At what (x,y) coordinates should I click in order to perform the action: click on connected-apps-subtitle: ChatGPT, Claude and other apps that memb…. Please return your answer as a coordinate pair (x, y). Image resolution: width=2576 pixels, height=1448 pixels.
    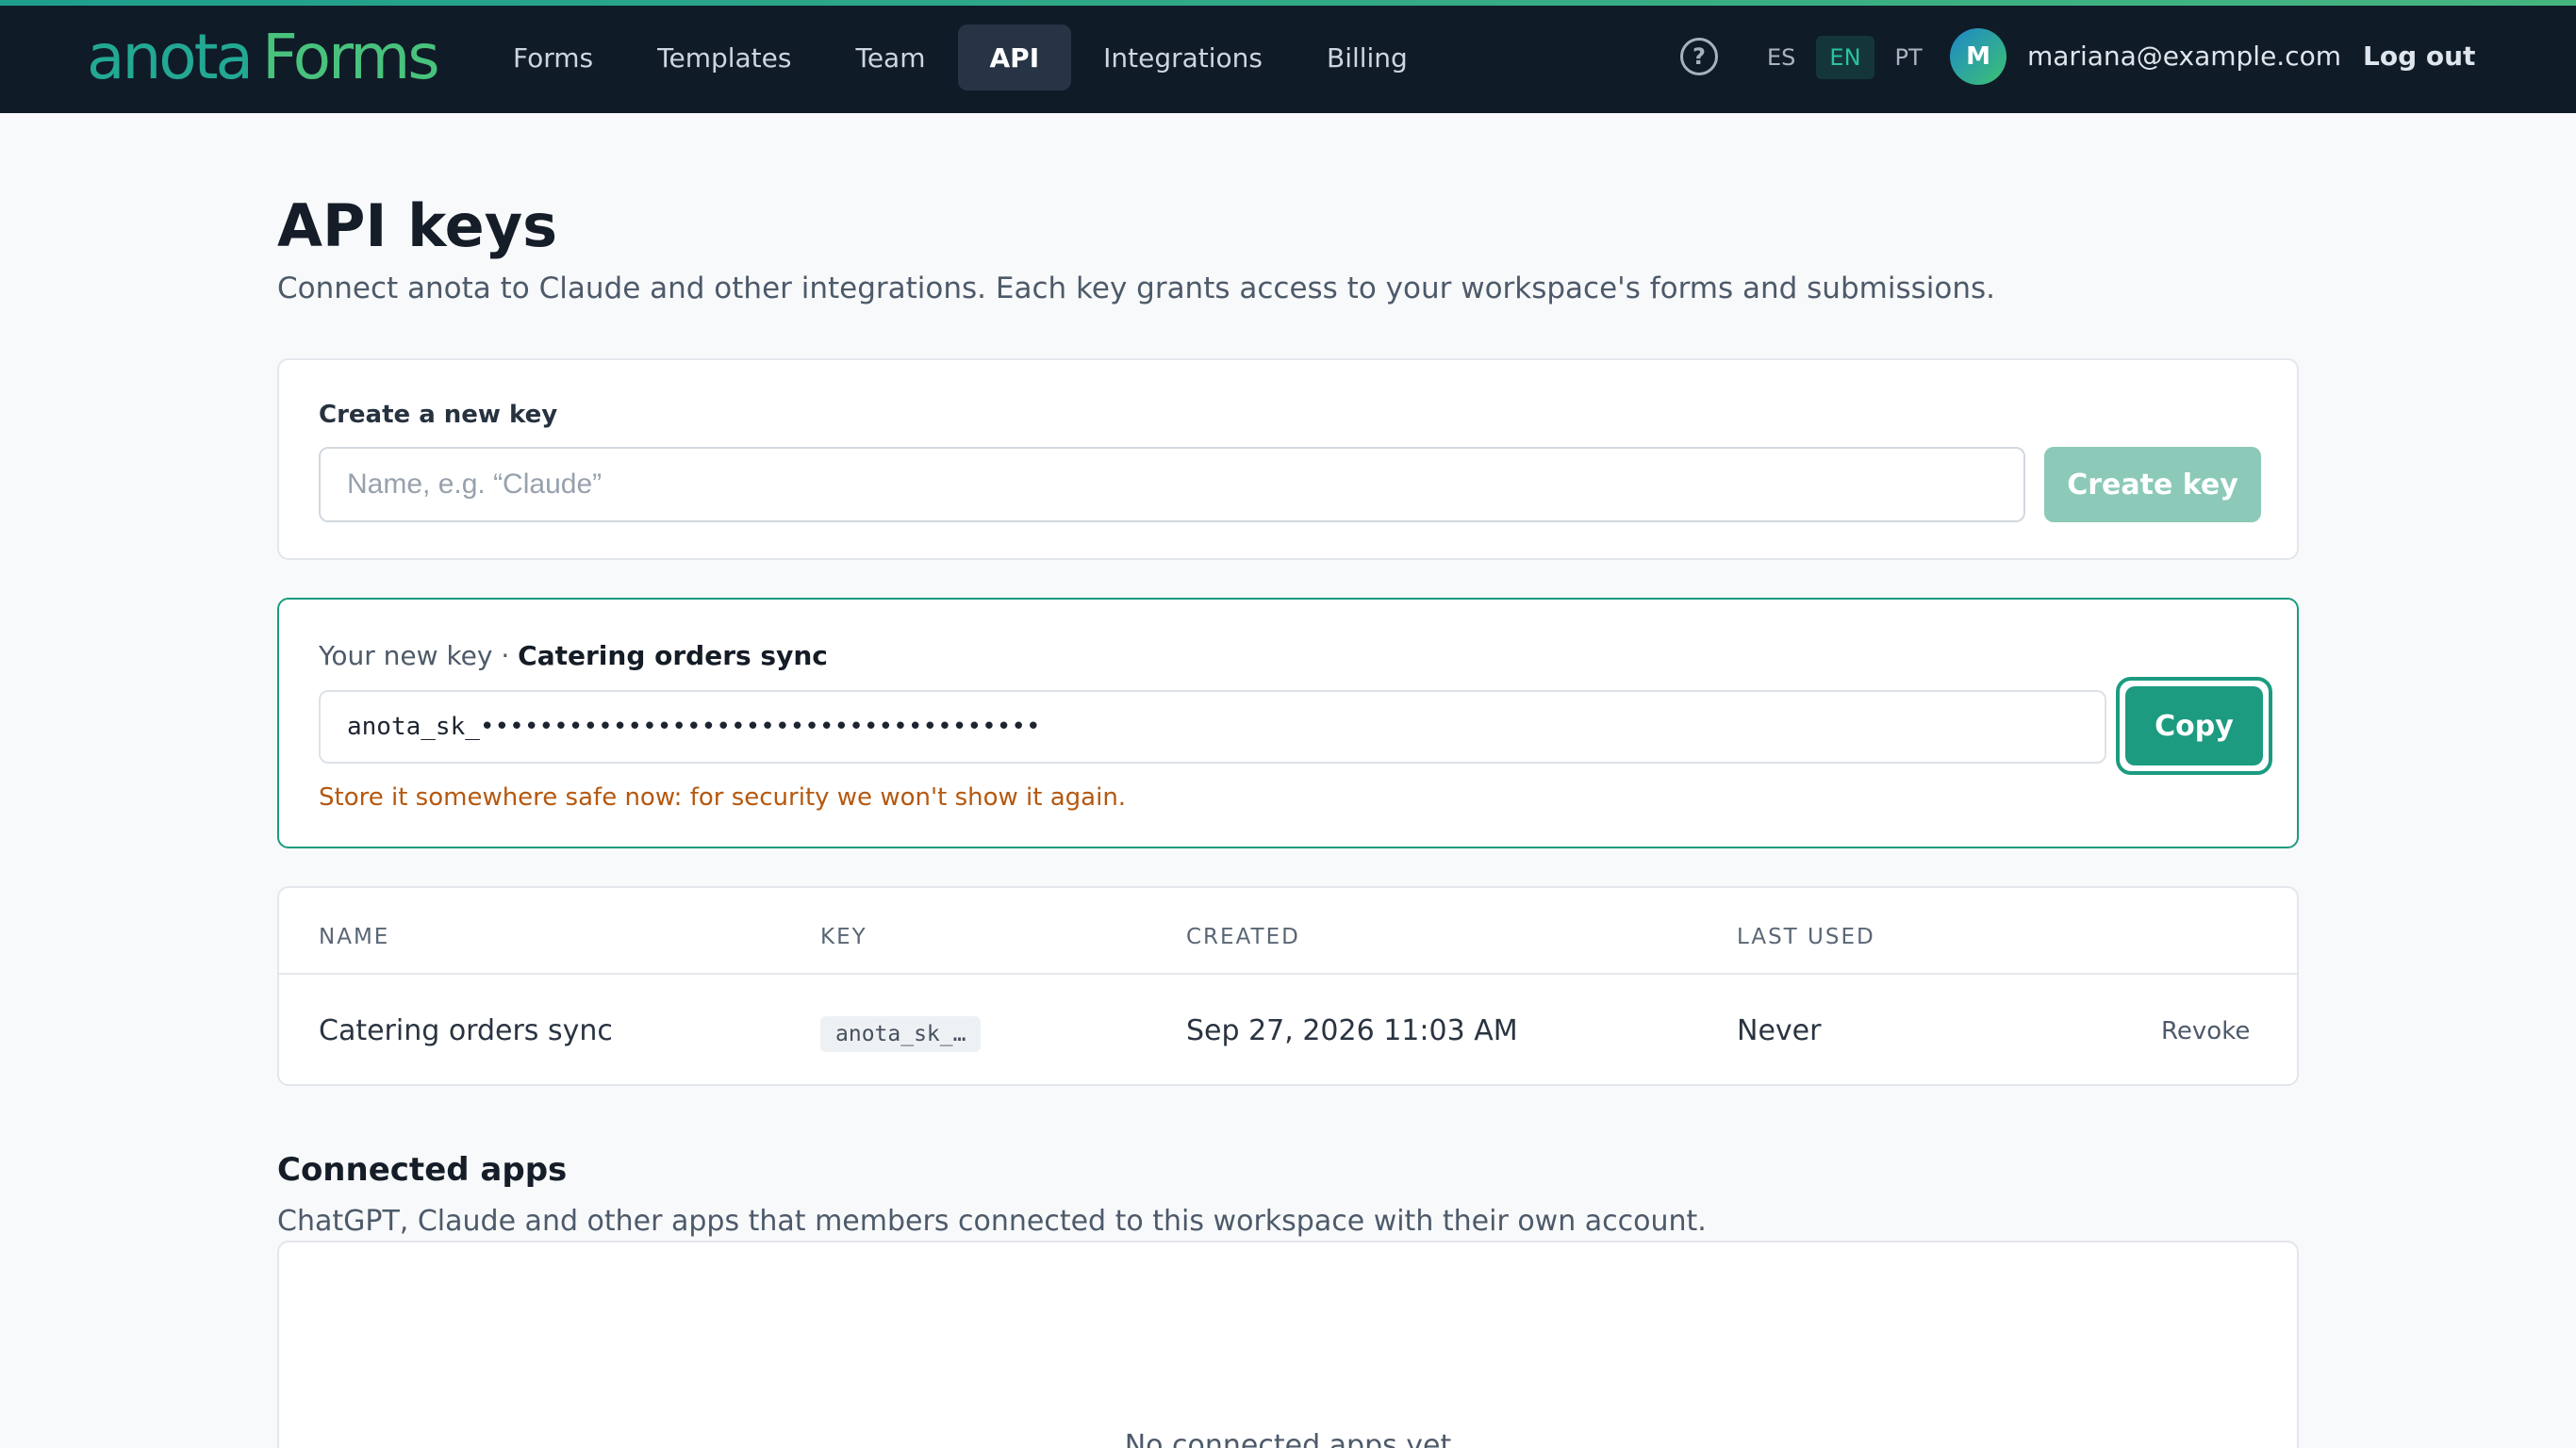
    Looking at the image, I should click on (992, 1221).